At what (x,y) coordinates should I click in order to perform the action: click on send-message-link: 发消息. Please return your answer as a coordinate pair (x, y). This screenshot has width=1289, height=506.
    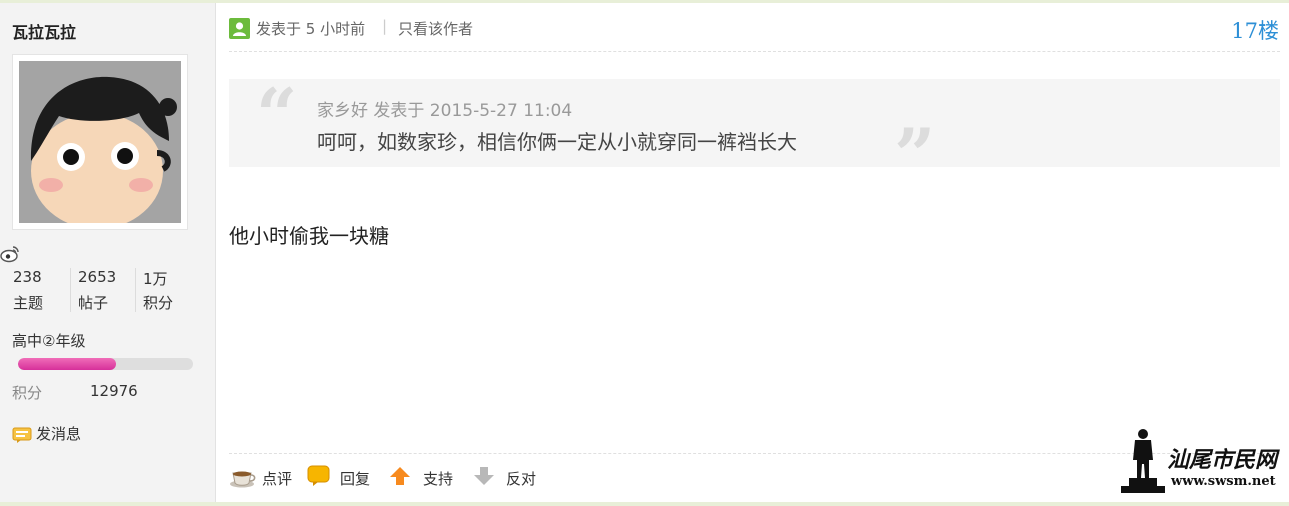
    Looking at the image, I should click on (46, 433).